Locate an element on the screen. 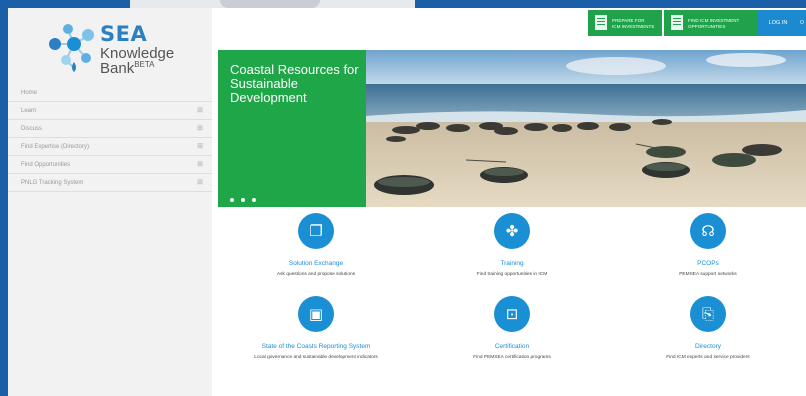 The image size is (806, 396). sidebar-item-learn: Learn ⊞ is located at coordinates (110, 111).